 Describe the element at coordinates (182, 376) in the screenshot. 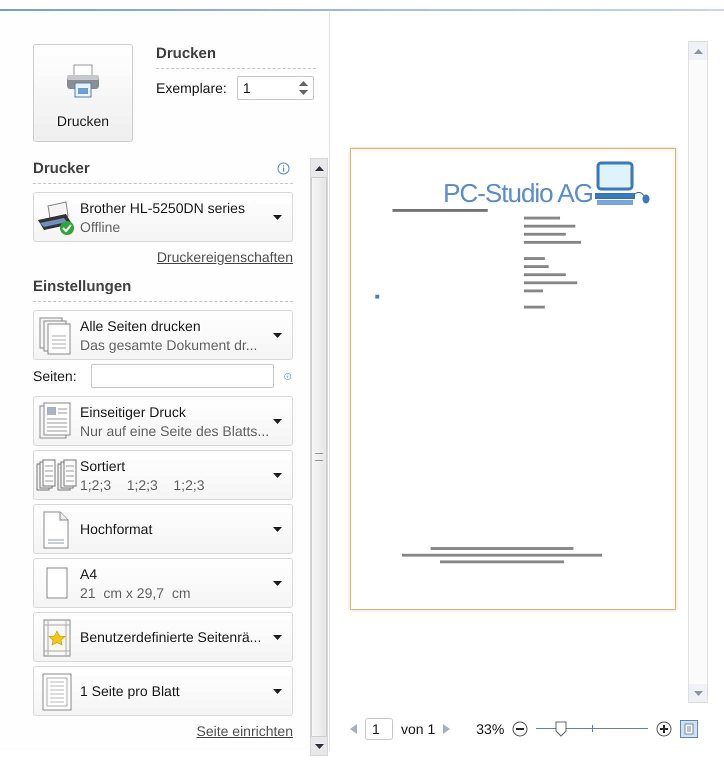

I see `pages-field` at that location.